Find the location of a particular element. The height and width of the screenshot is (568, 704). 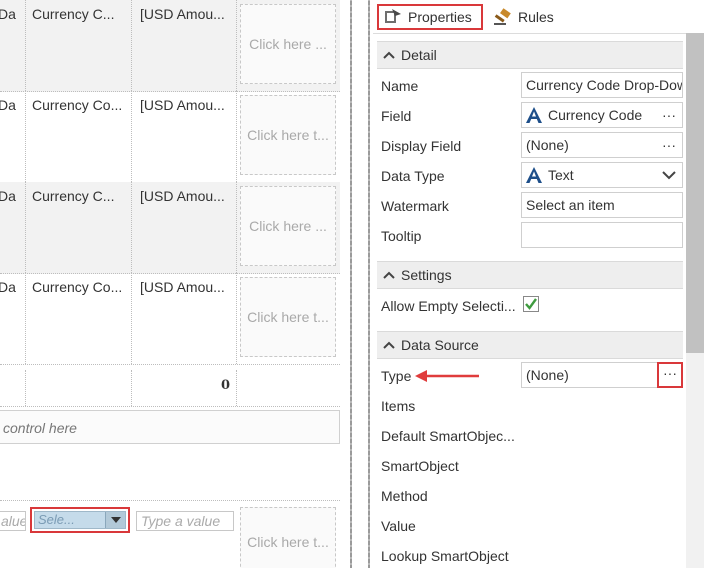

scrollbar-thumb is located at coordinates (695, 193).